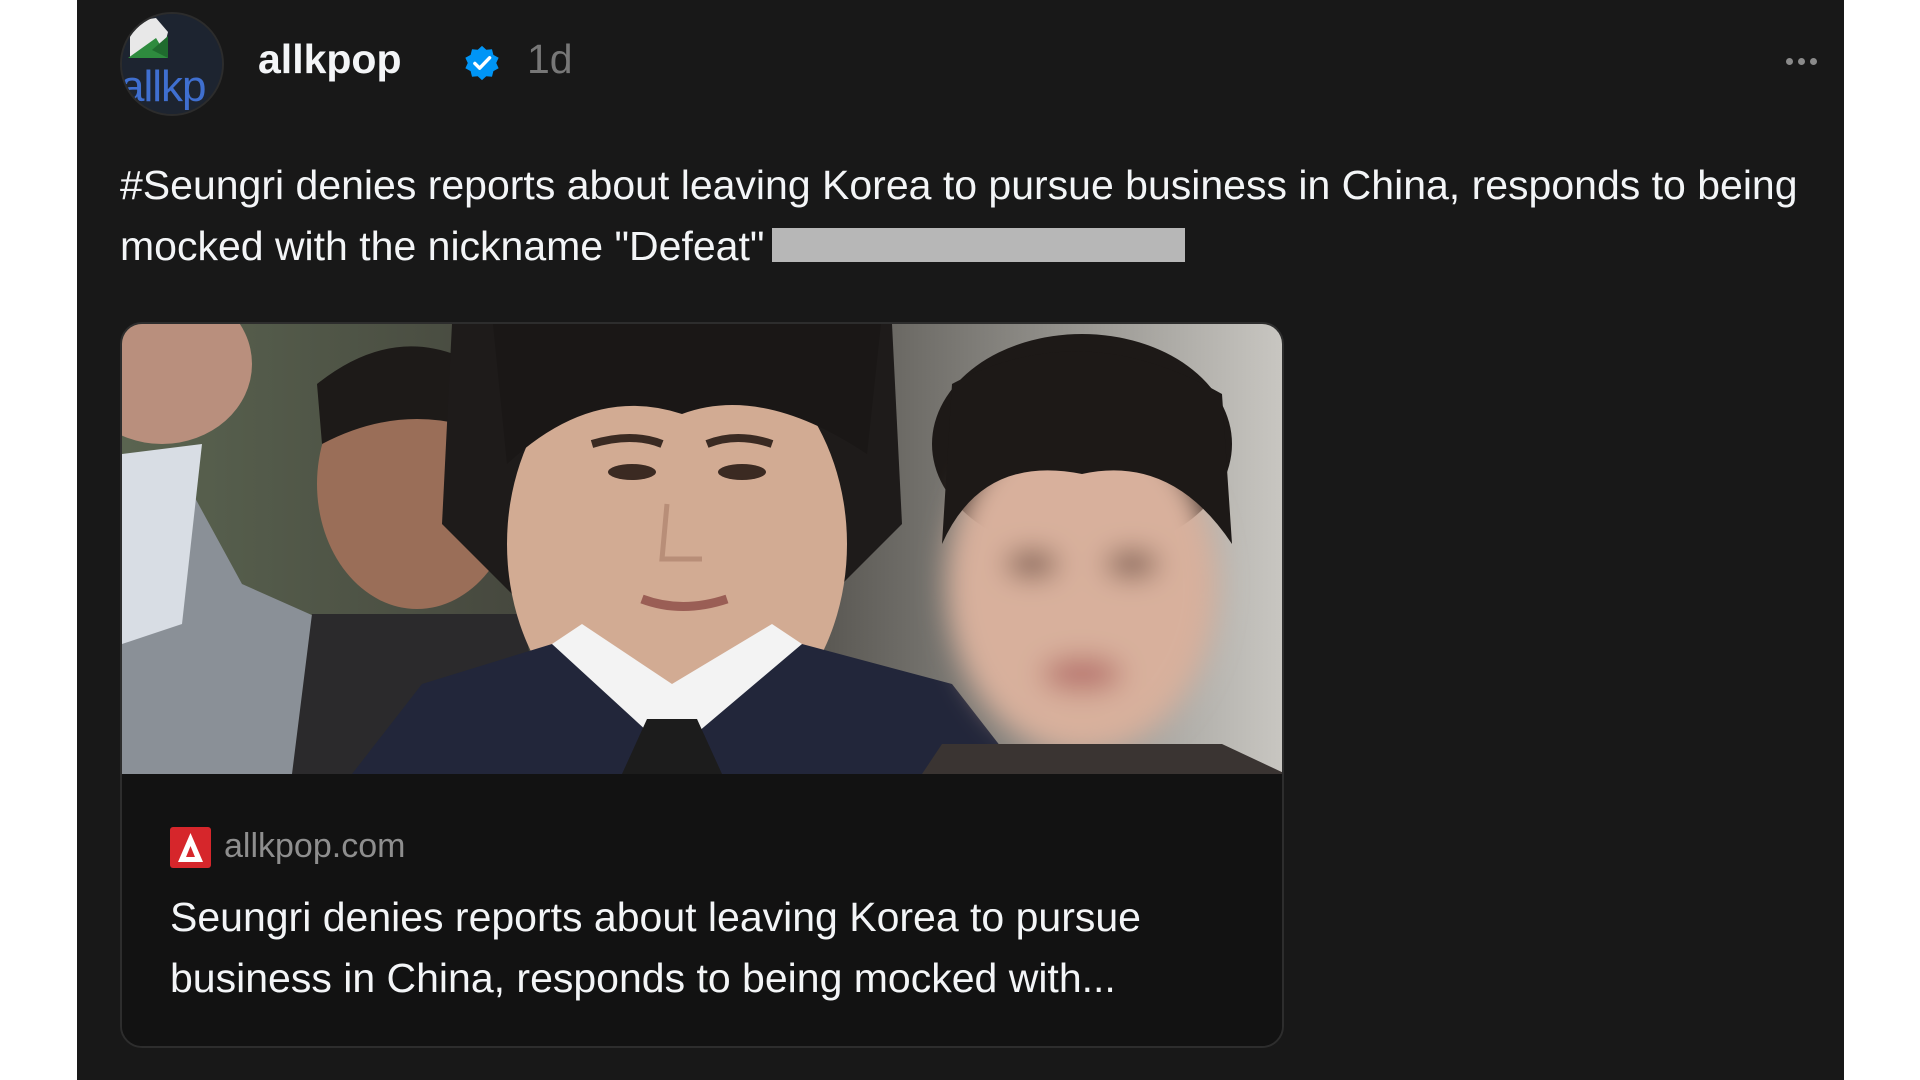 The width and height of the screenshot is (1920, 1080). What do you see at coordinates (315, 846) in the screenshot?
I see `link-domain: allkpop.com` at bounding box center [315, 846].